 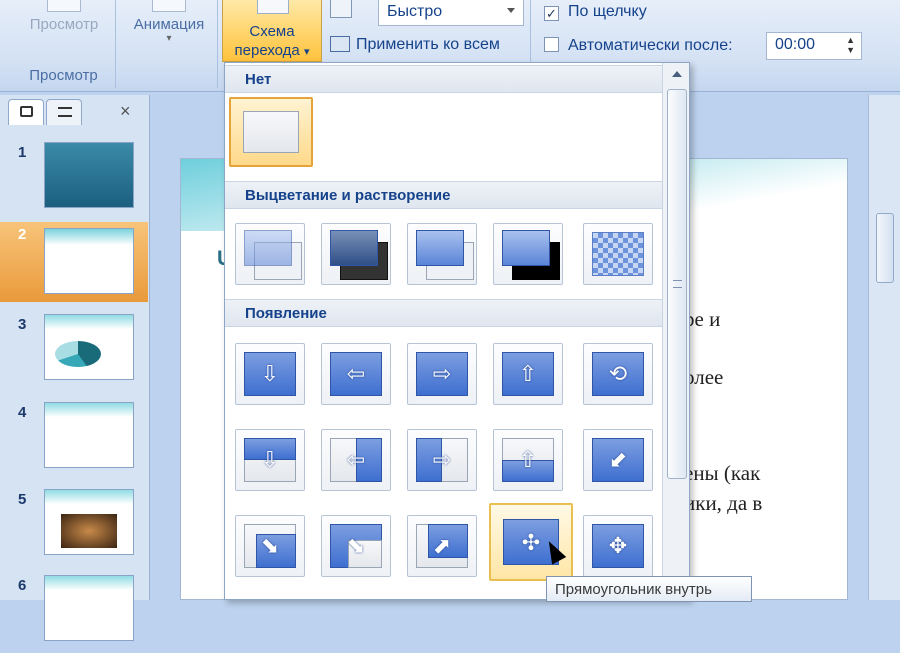 What do you see at coordinates (884, 347) in the screenshot?
I see `slide-vertical-scrollbar` at bounding box center [884, 347].